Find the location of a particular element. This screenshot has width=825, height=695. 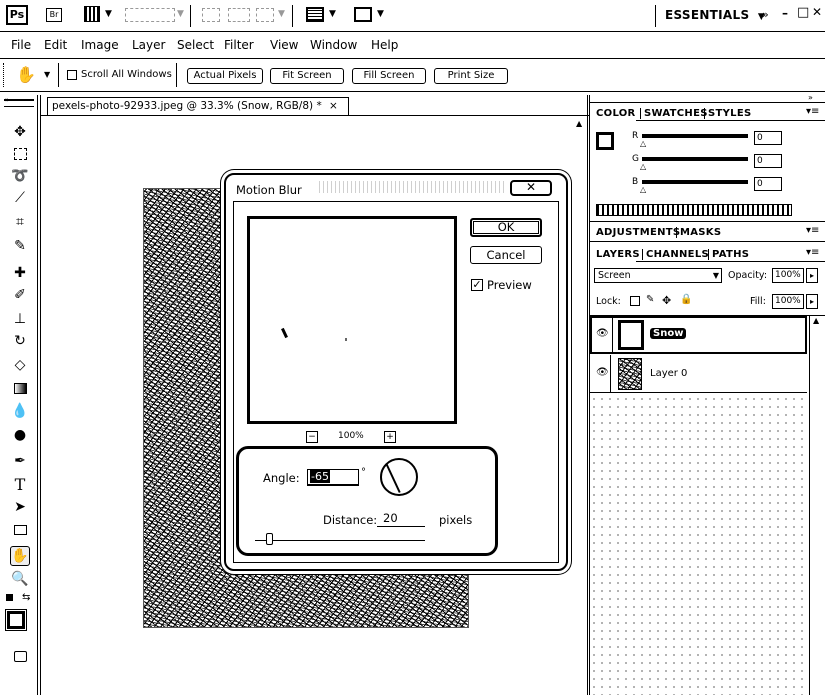

tab-paths: PATHS is located at coordinates (728, 254).